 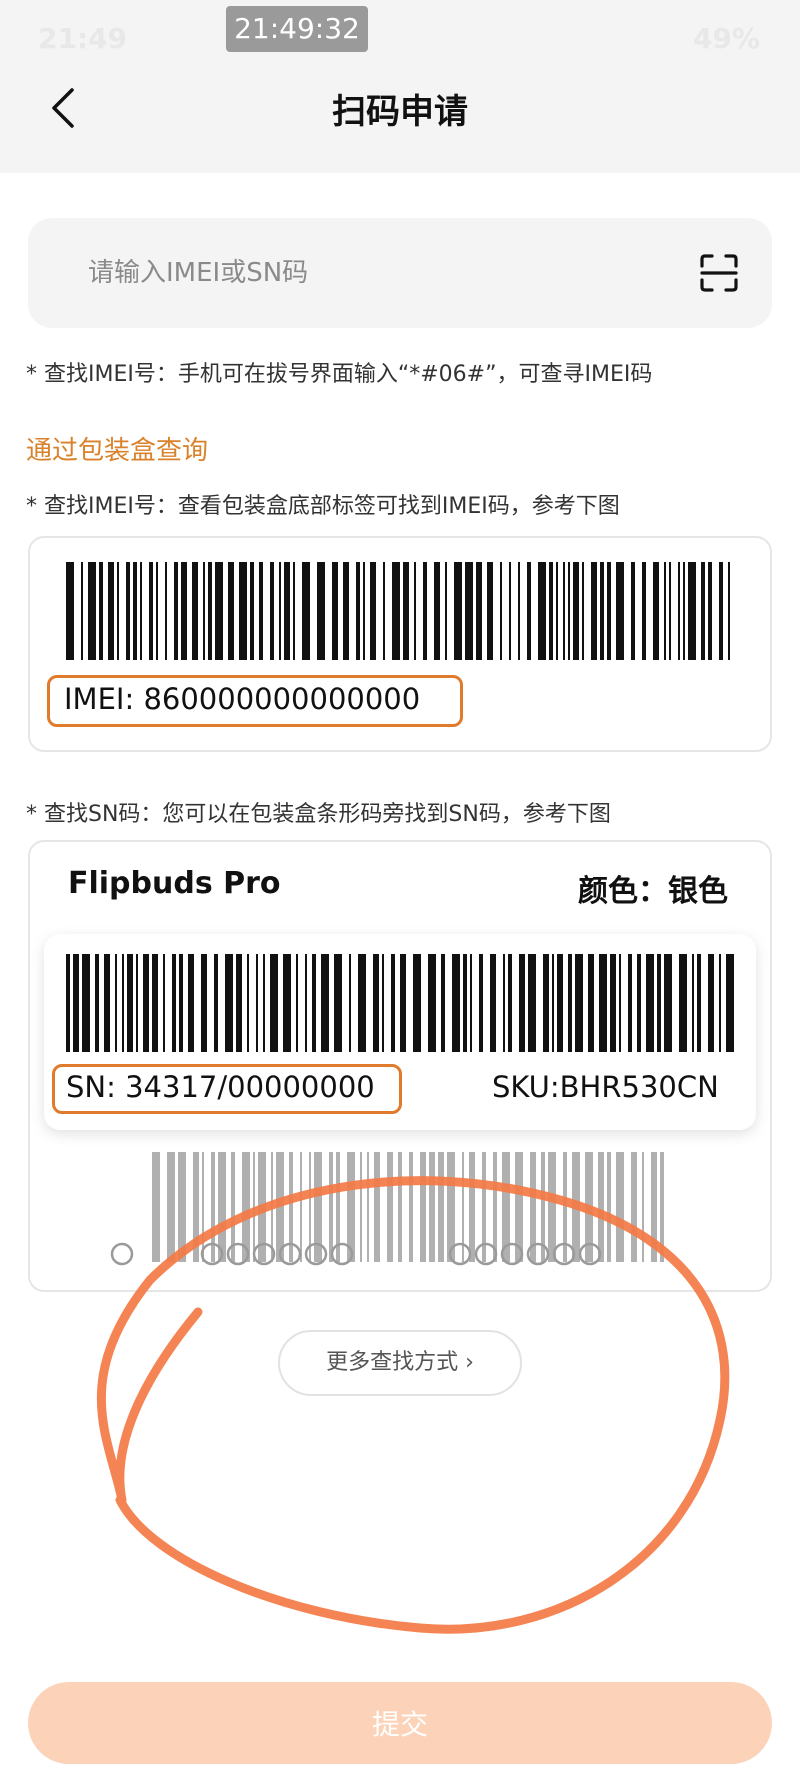 What do you see at coordinates (356, 1254) in the screenshot?
I see `digit-circles` at bounding box center [356, 1254].